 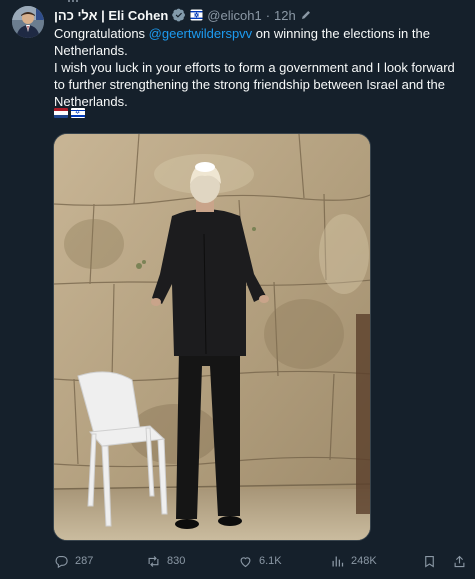 What do you see at coordinates (196, 15) in the screenshot?
I see `affiliate-flag-icon` at bounding box center [196, 15].